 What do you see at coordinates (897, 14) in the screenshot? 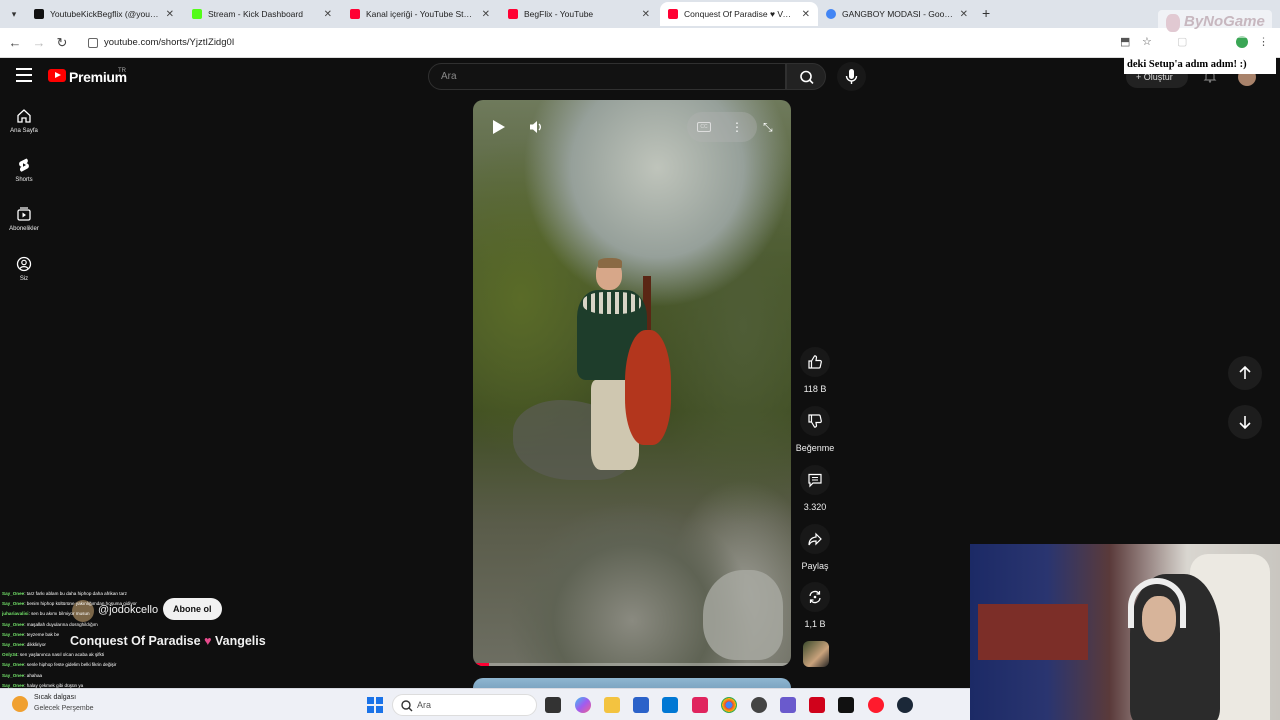
I see `browser-tab: GANGBOY MODASI - Google'da ✕` at bounding box center [897, 14].